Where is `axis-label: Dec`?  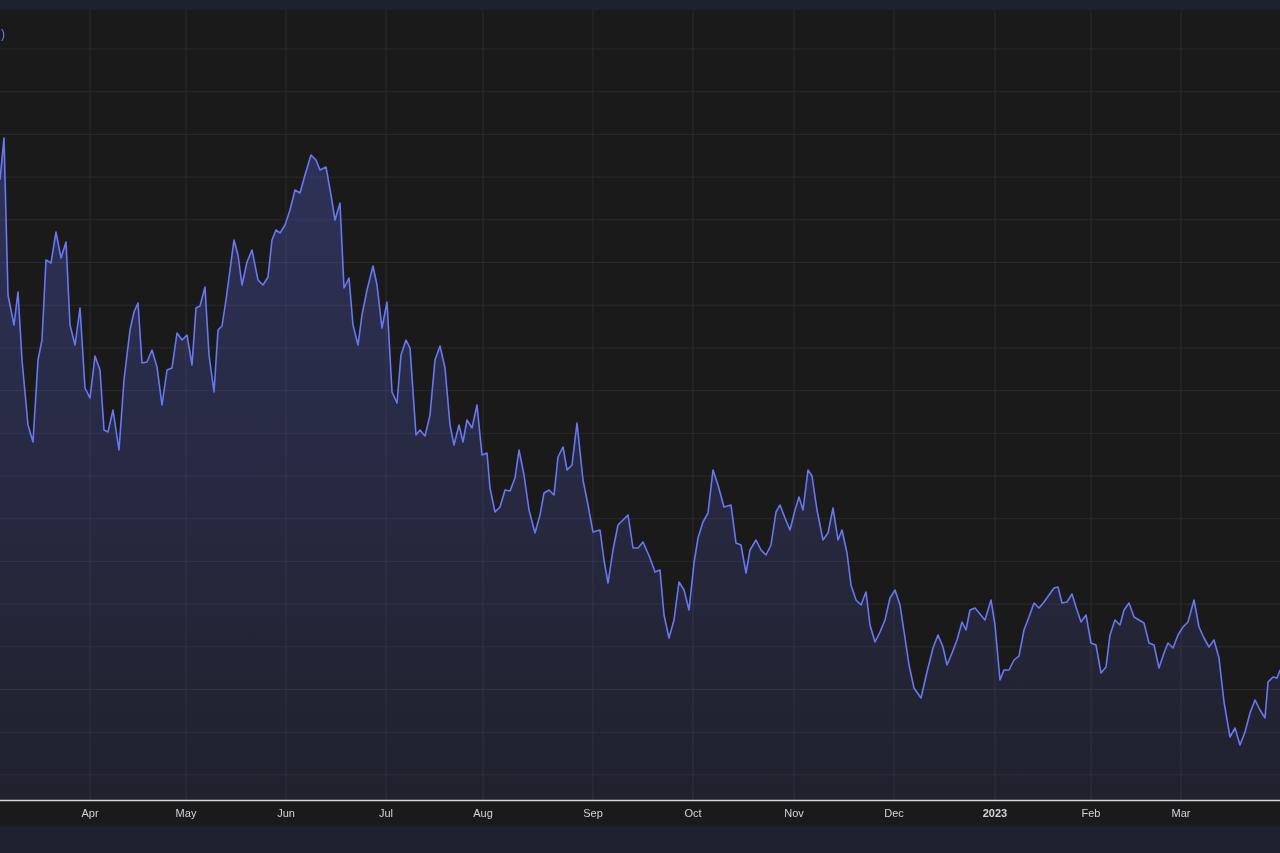 axis-label: Dec is located at coordinates (894, 813).